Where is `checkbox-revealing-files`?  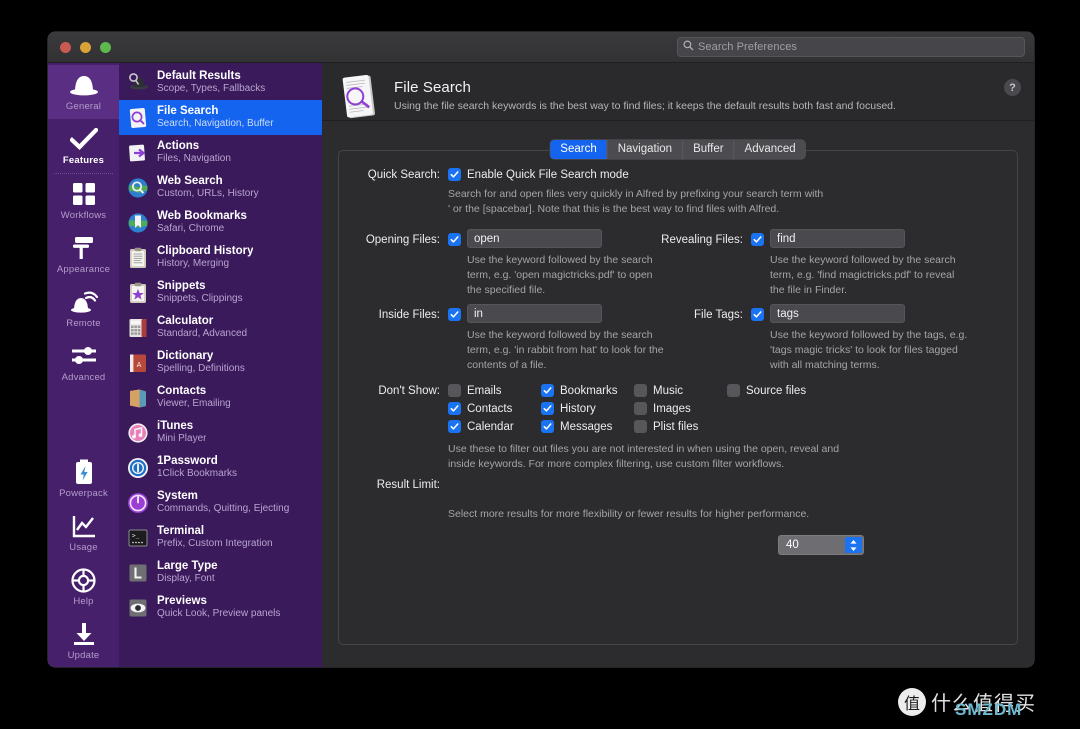
checkbox-revealing-files is located at coordinates (757, 239).